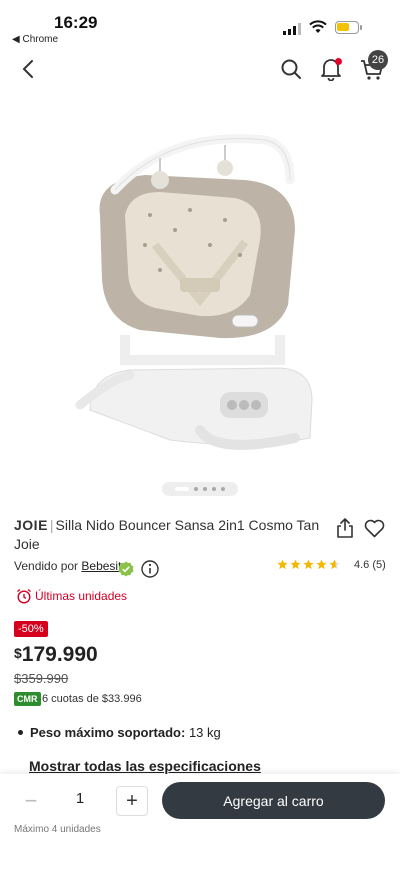 The image size is (400, 869). What do you see at coordinates (31, 629) in the screenshot?
I see `discount-badge: -50%` at bounding box center [31, 629].